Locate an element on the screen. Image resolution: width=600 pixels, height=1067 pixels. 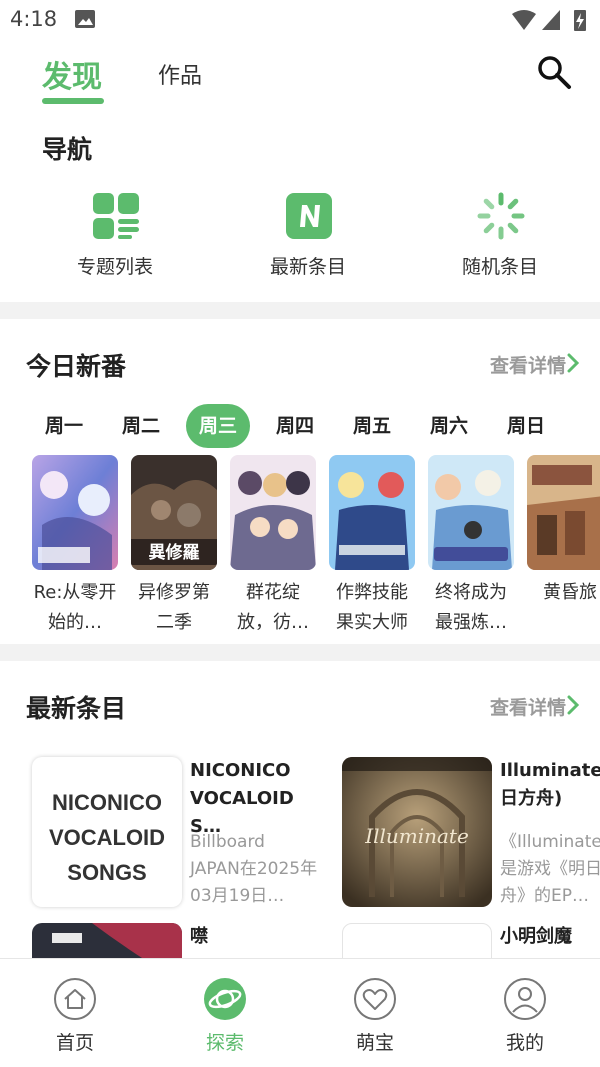
weekday-wed: 周三 is located at coordinates (218, 426).